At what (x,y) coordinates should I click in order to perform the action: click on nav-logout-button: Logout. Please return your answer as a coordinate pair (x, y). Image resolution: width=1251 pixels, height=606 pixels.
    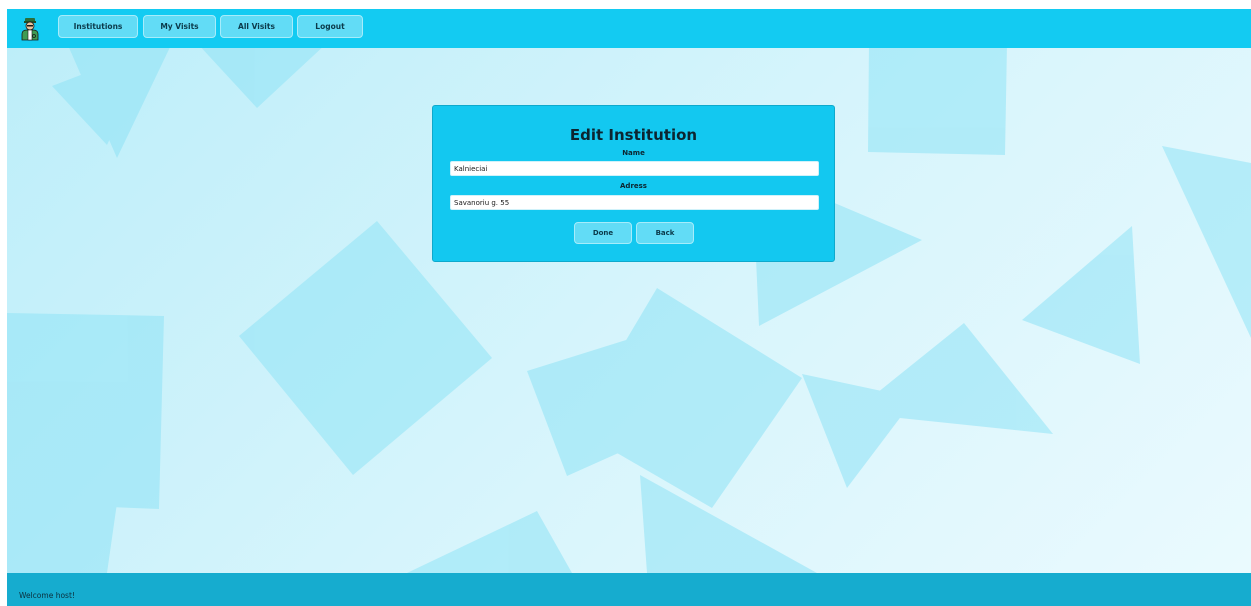
    Looking at the image, I should click on (330, 26).